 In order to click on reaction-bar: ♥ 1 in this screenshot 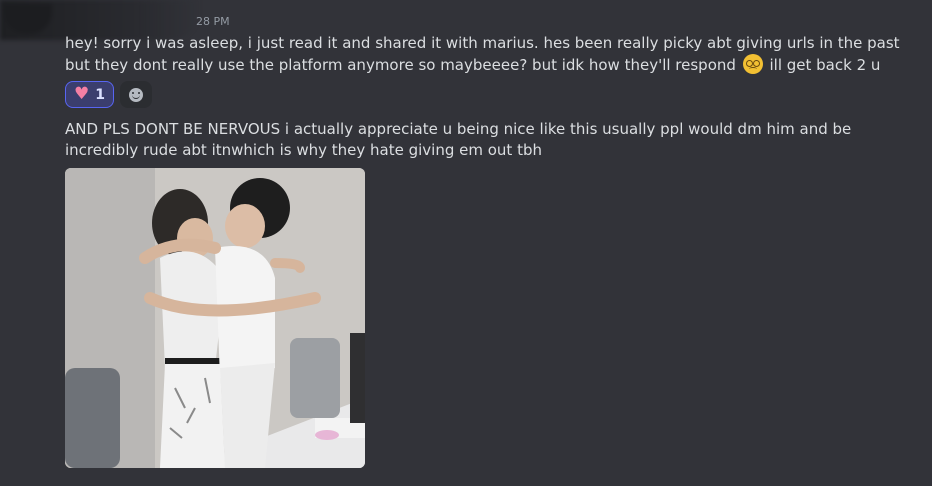, I will do `click(108, 94)`.